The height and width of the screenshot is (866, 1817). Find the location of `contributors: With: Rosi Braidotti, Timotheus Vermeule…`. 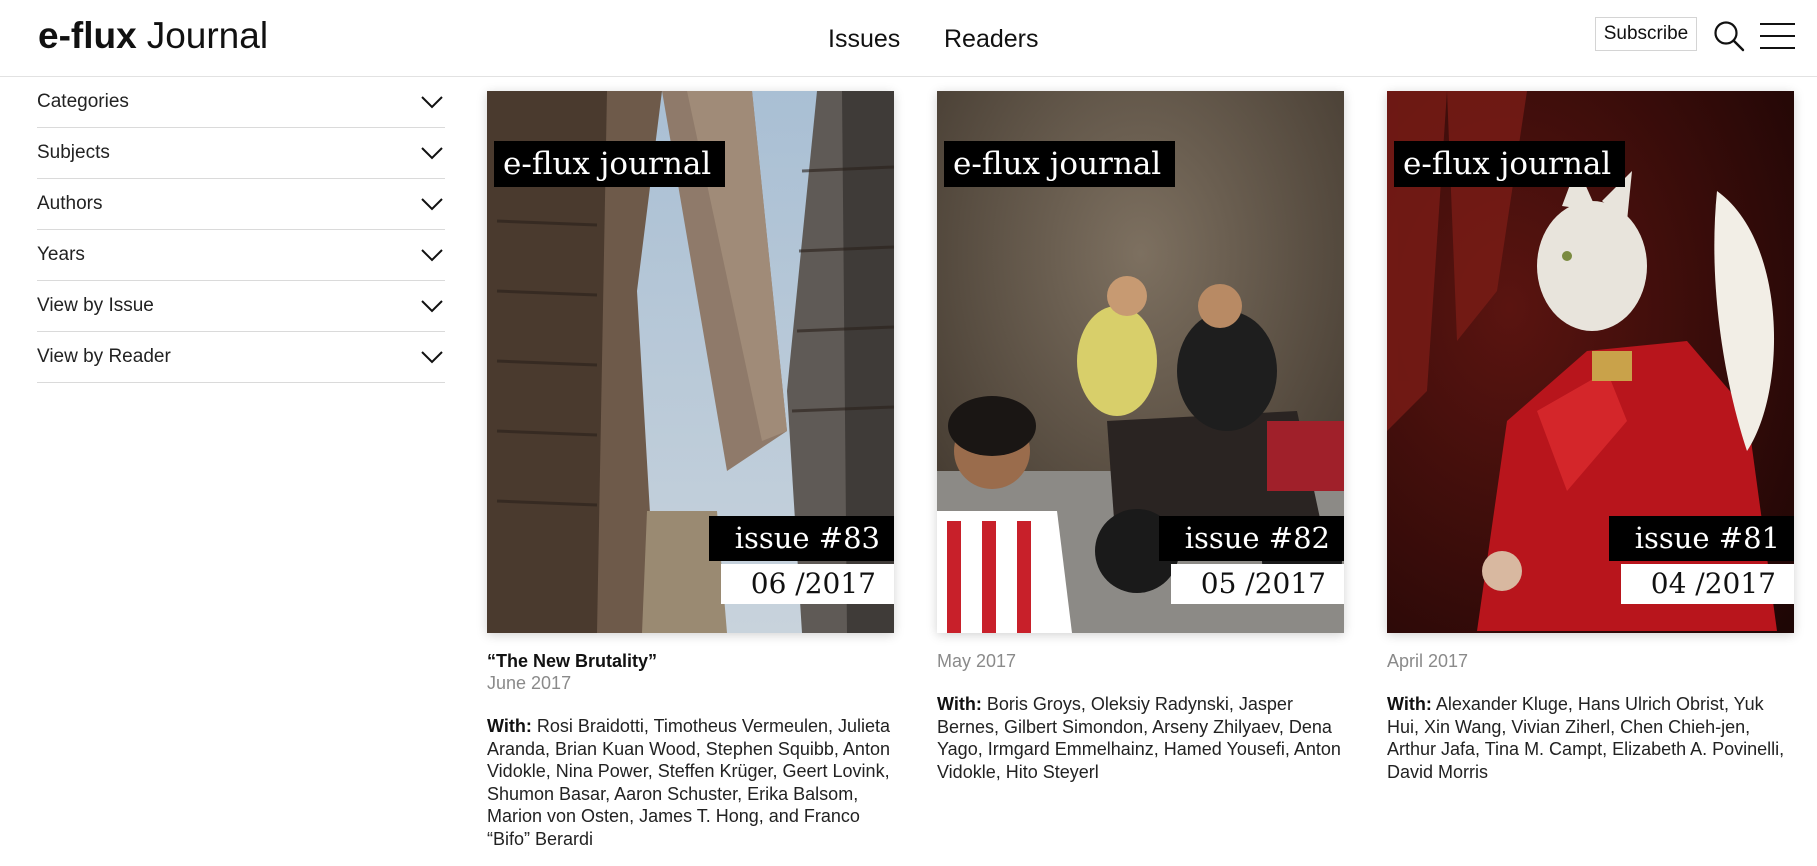

contributors: With: Rosi Braidotti, Timotheus Vermeule… is located at coordinates (690, 782).